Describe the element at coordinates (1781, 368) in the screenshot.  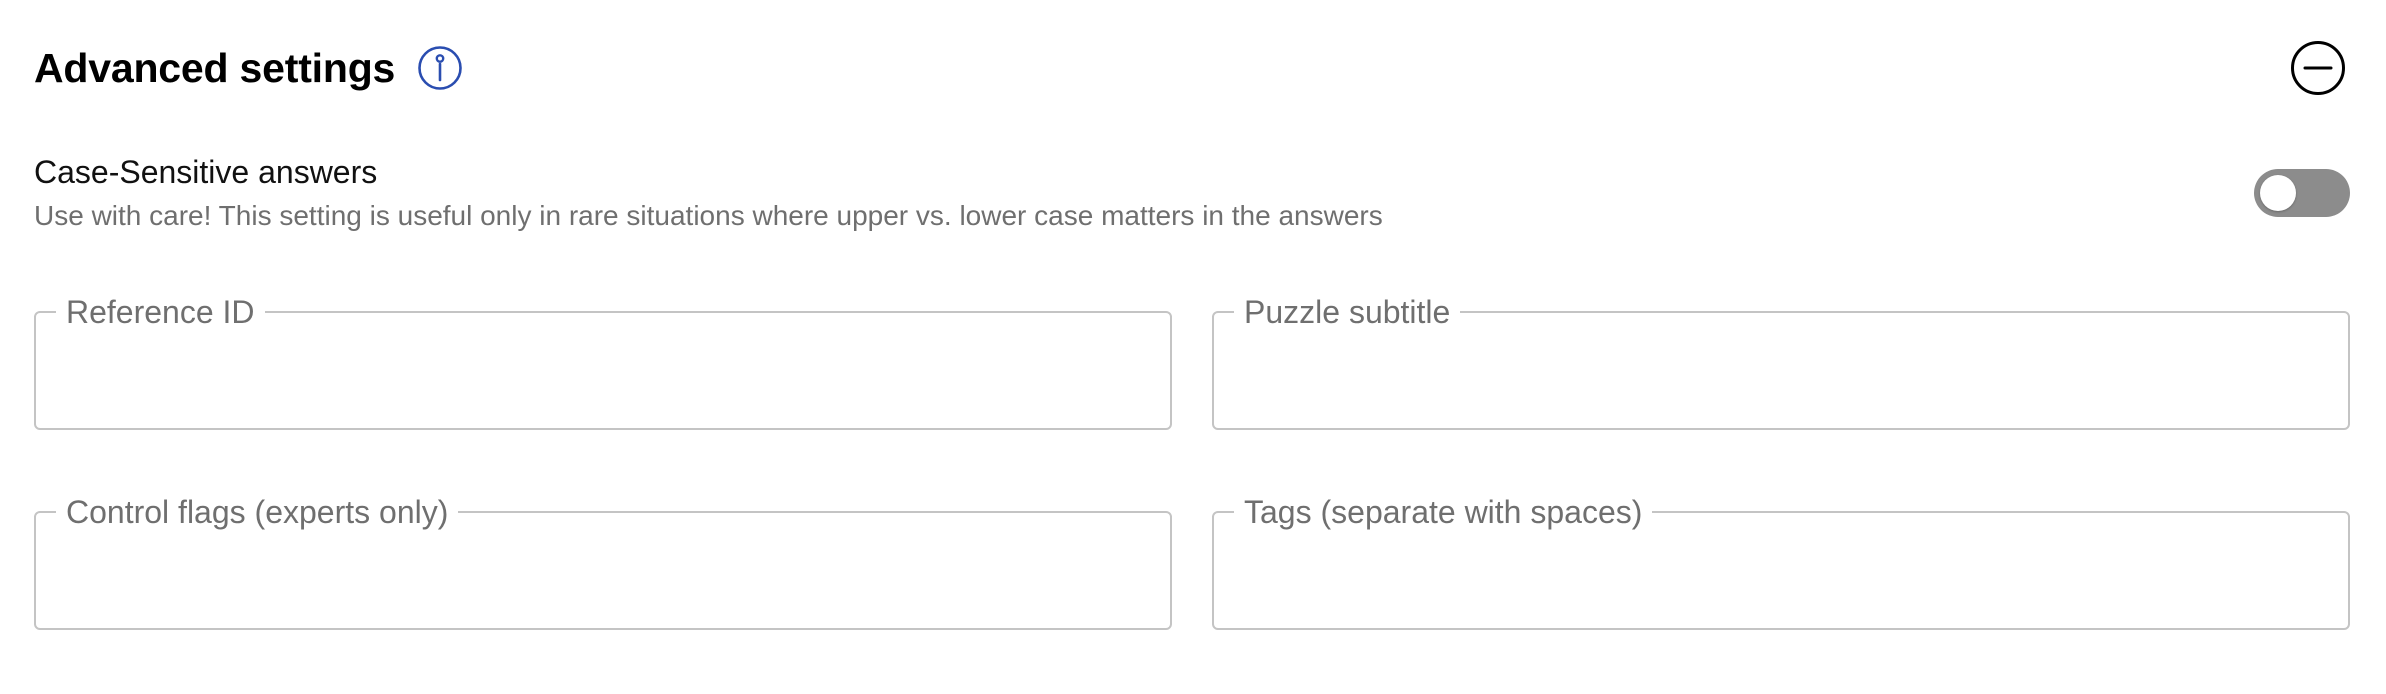
I see `puzzle-subtitle-input` at that location.